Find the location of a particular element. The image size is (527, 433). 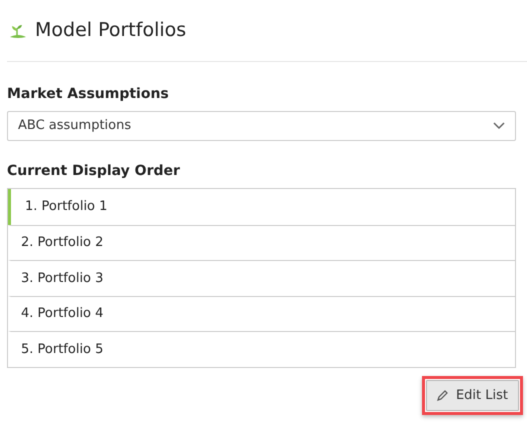

chevron-down-icon is located at coordinates (499, 126).